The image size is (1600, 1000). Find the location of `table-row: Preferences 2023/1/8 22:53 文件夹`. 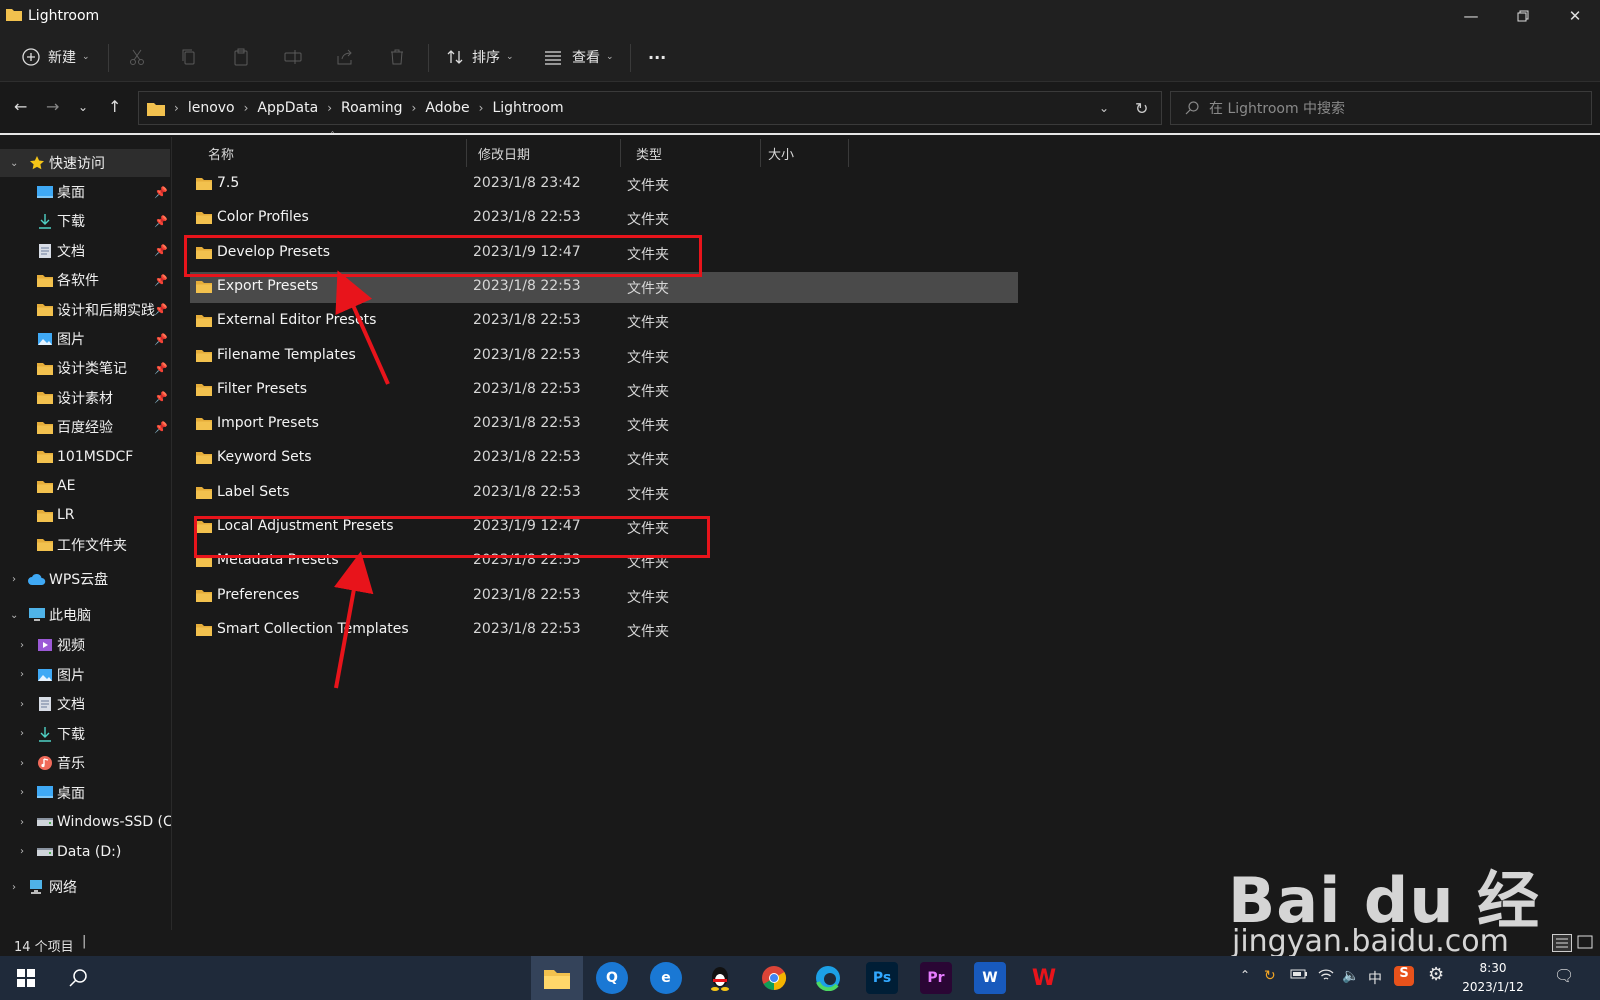

table-row: Preferences 2023/1/8 22:53 文件夹 is located at coordinates (604, 596).